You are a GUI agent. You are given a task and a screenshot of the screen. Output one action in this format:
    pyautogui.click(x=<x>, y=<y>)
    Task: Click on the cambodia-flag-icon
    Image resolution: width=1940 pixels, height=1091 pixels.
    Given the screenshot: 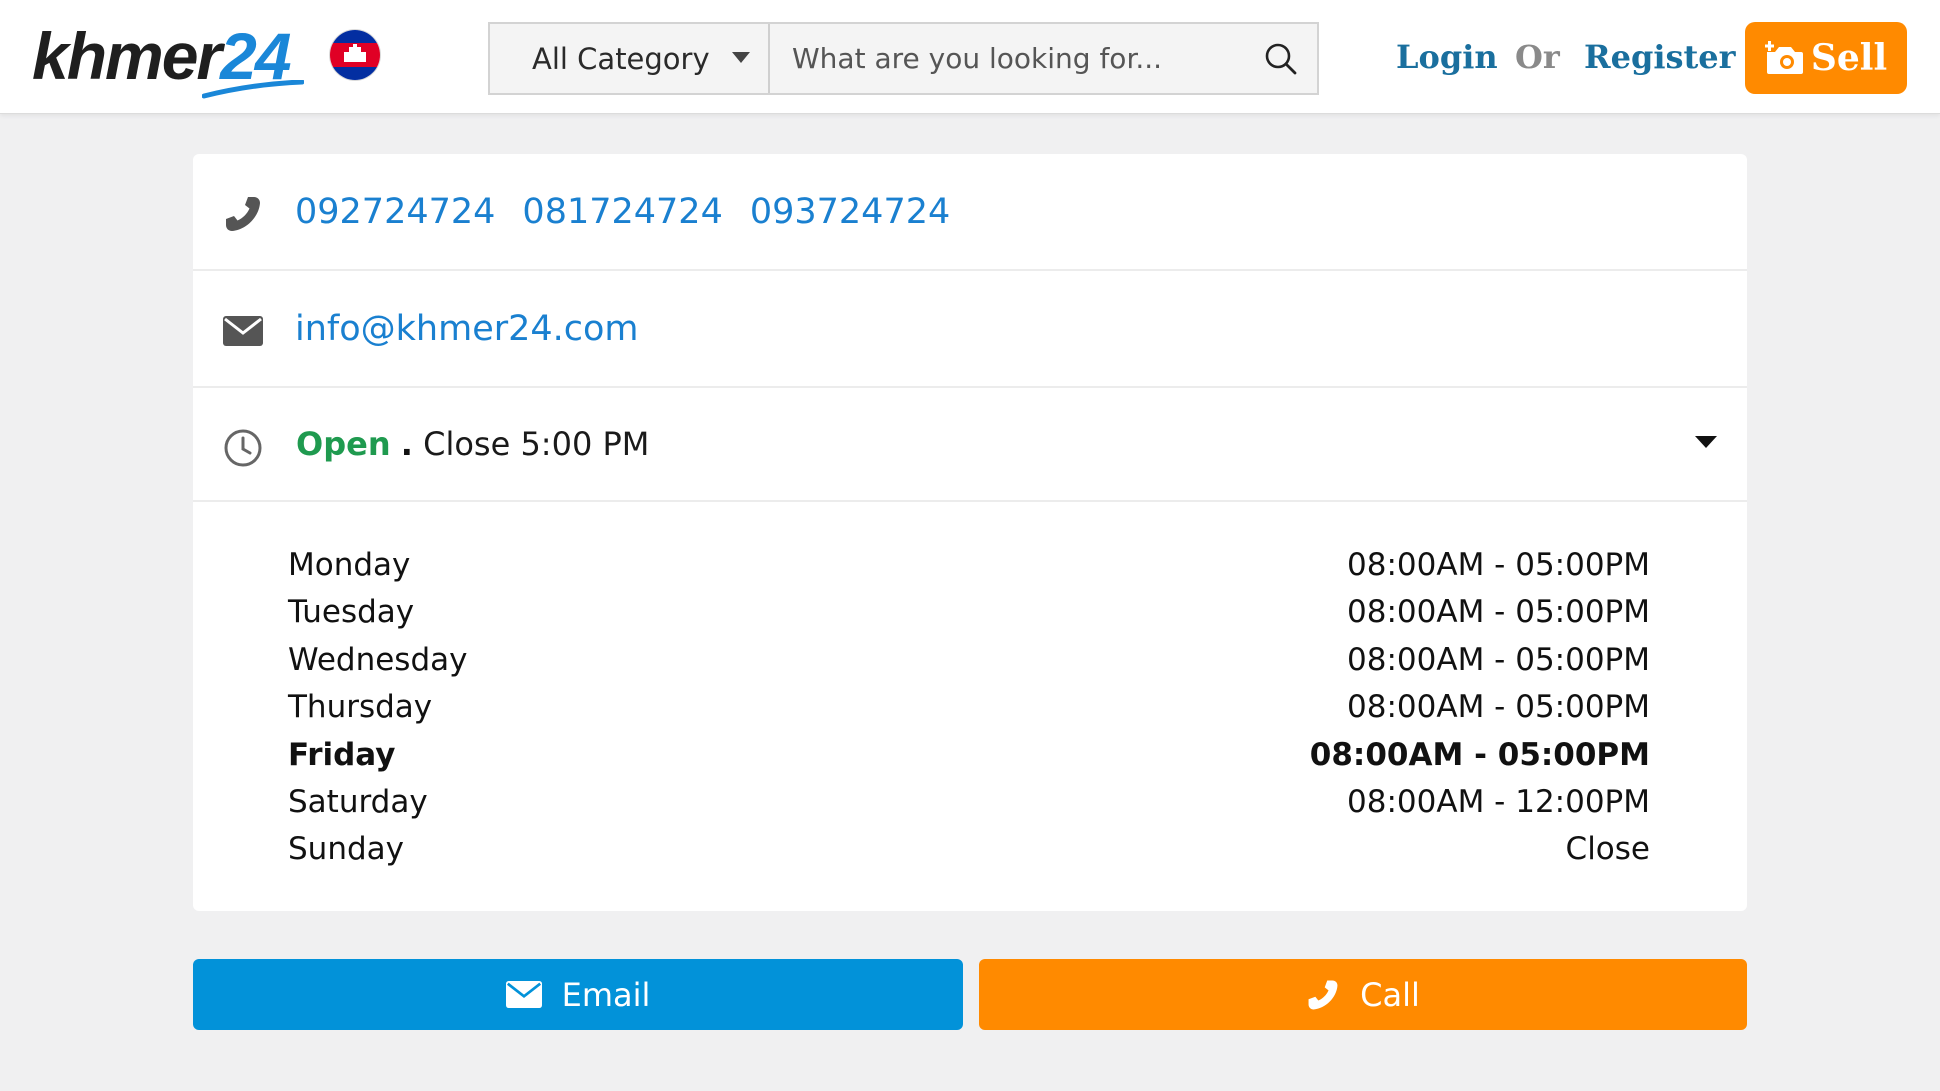 What is the action you would take?
    pyautogui.click(x=355, y=55)
    